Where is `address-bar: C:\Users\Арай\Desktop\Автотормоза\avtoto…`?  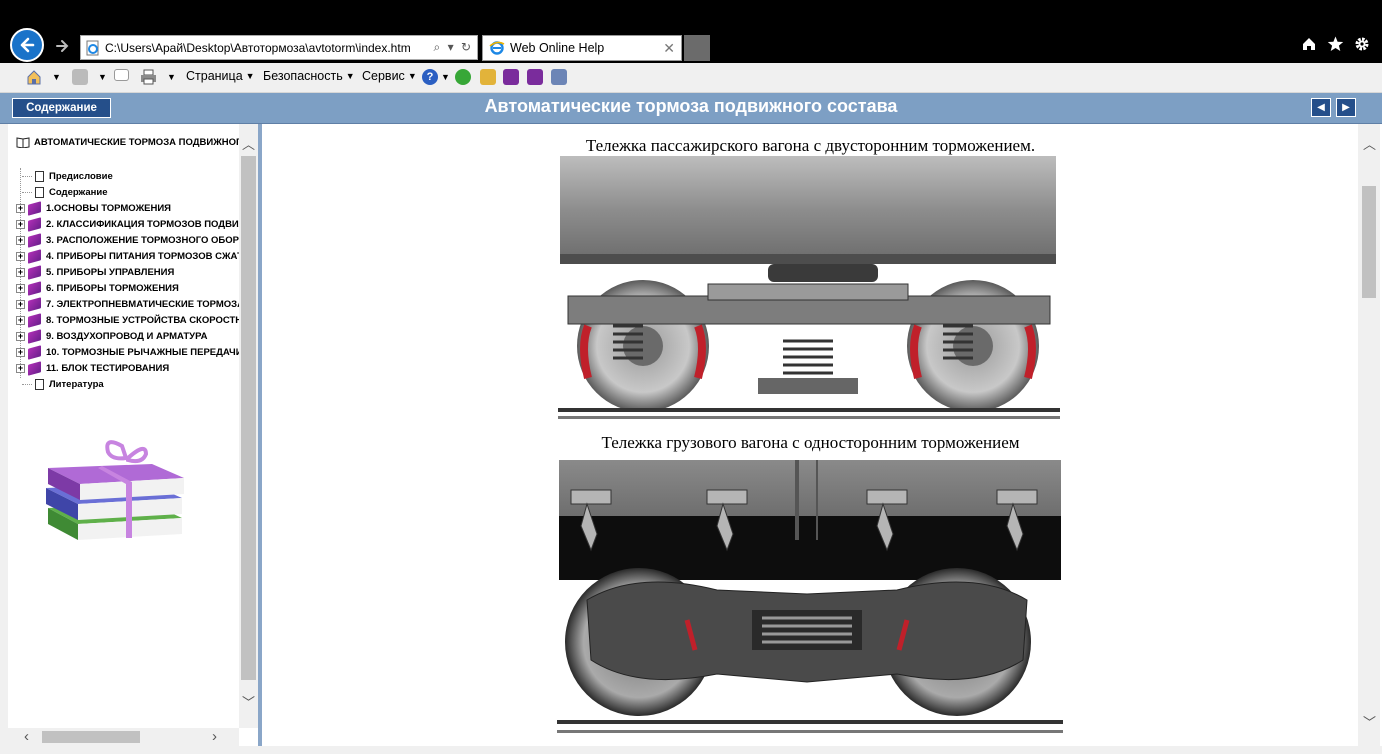 address-bar: C:\Users\Арай\Desktop\Автотормоза\avtoto… is located at coordinates (279, 47).